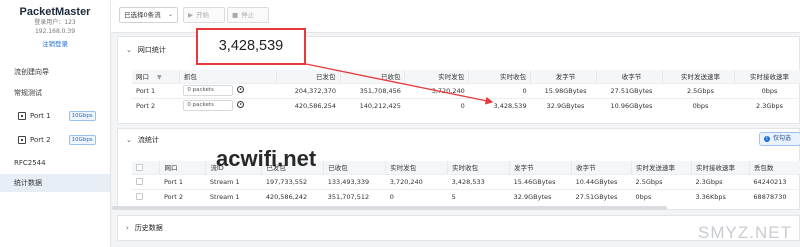 This screenshot has height=247, width=800. What do you see at coordinates (720, 181) in the screenshot?
I see `rt-rx-rate-cell: 2.3Gbps` at bounding box center [720, 181].